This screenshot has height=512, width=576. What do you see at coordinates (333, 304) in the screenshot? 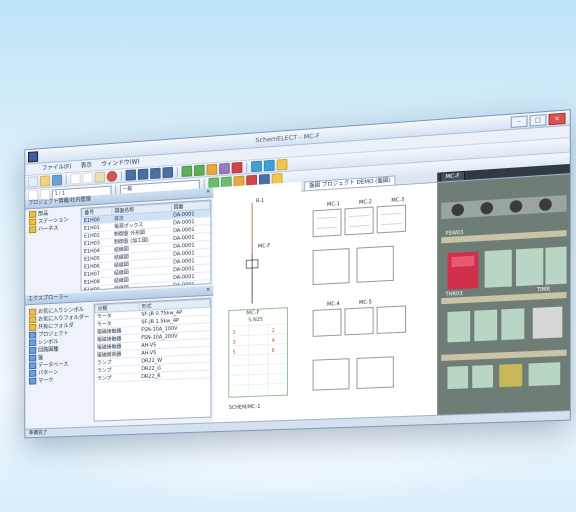
I see `drawing-label: MC-4` at bounding box center [333, 304].